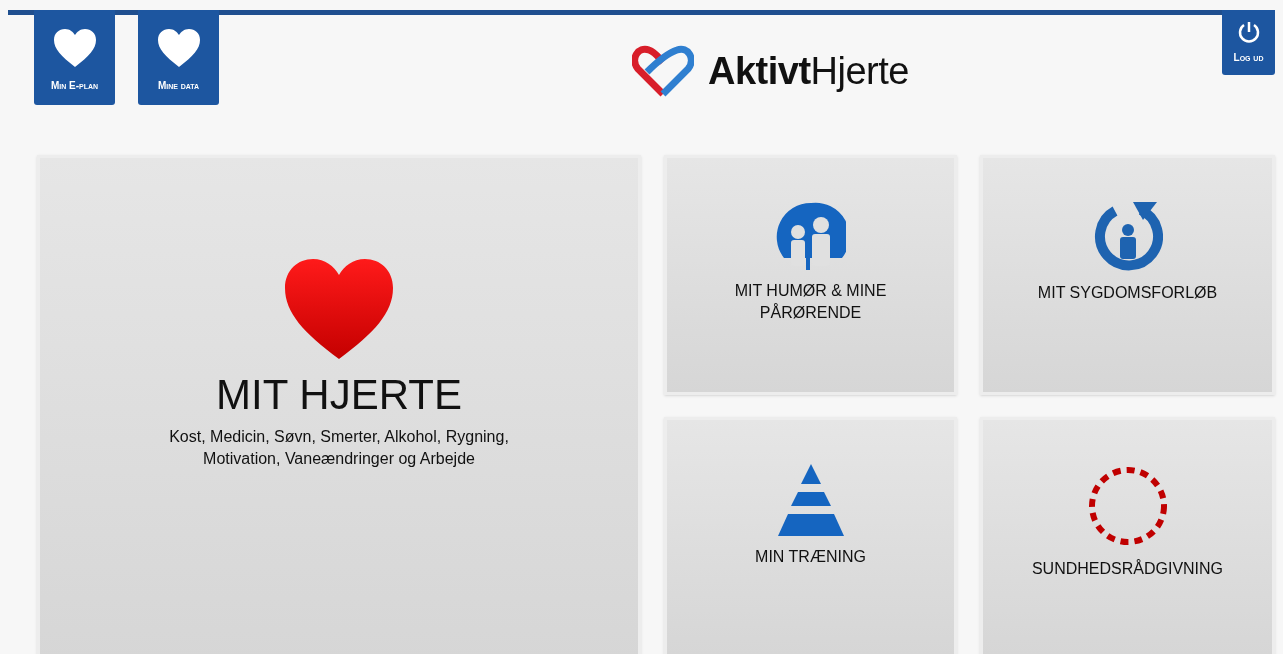 The image size is (1283, 654). I want to click on nav-tile: Mine data, so click(178, 57).